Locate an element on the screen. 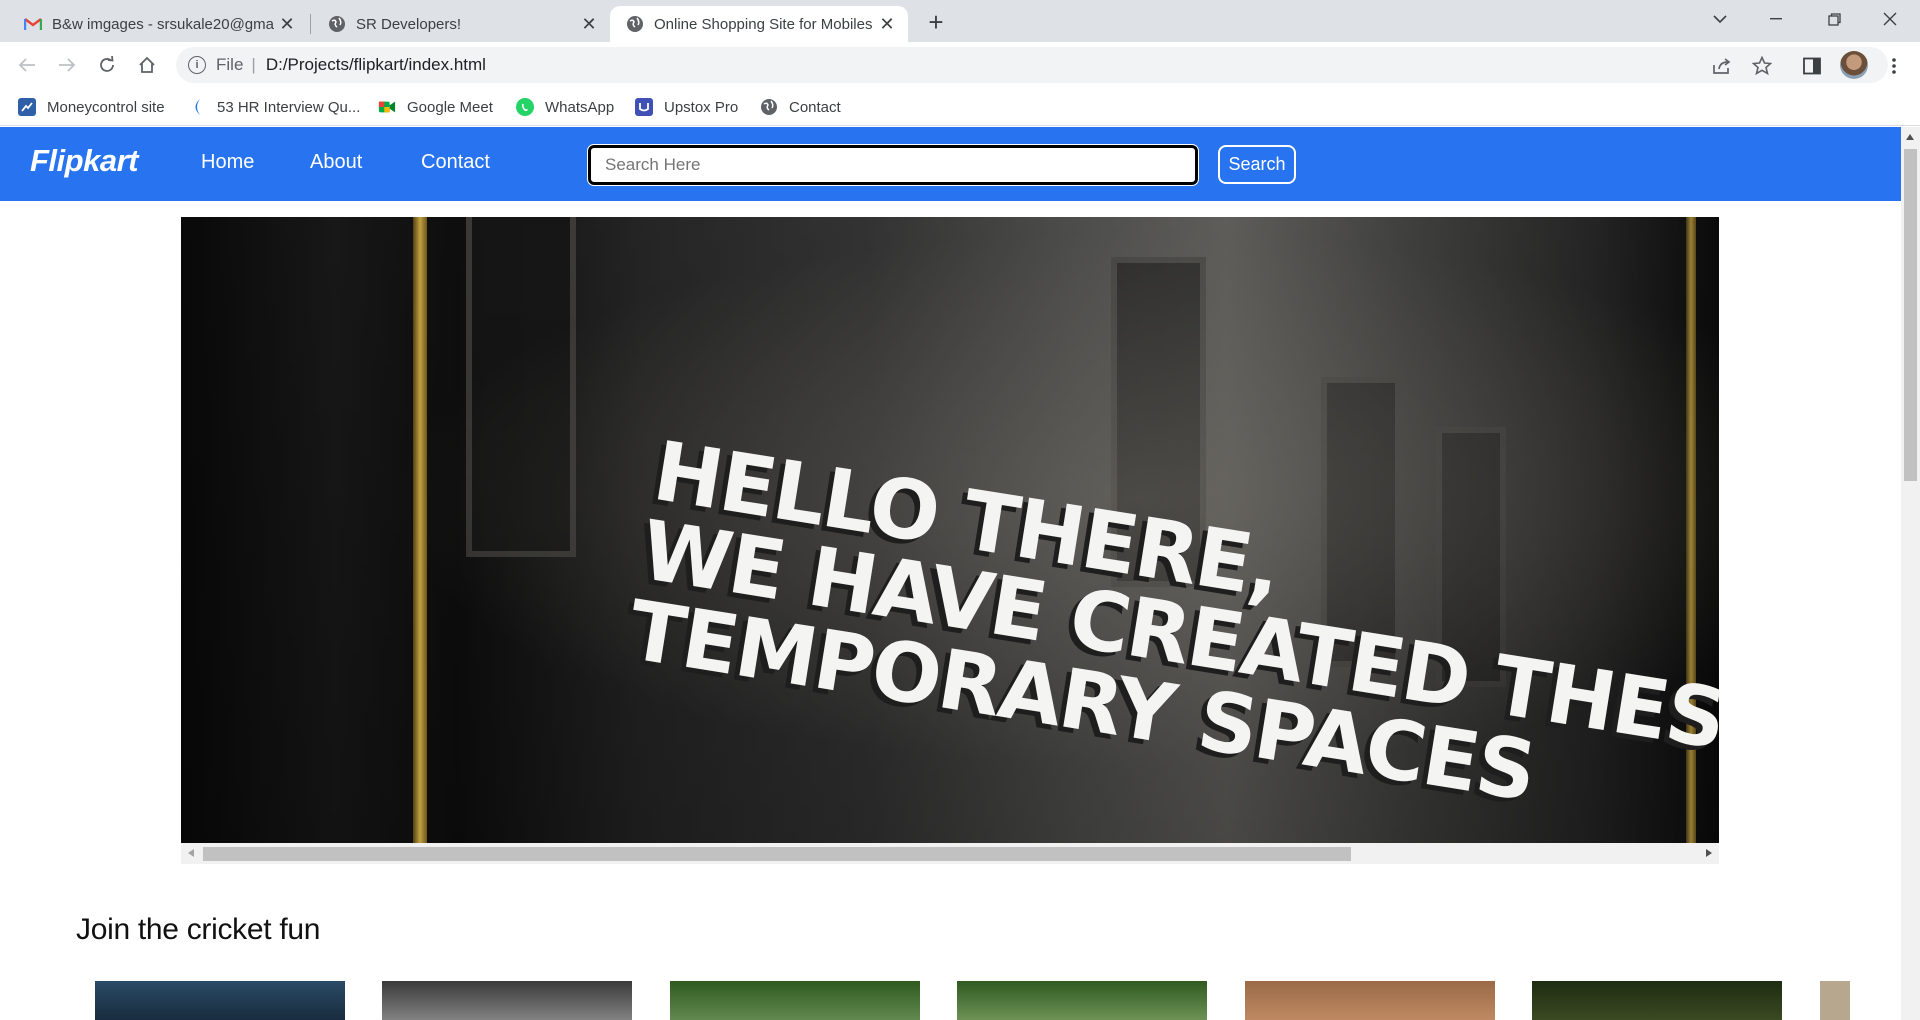  nav-link-about: About is located at coordinates (336, 162).